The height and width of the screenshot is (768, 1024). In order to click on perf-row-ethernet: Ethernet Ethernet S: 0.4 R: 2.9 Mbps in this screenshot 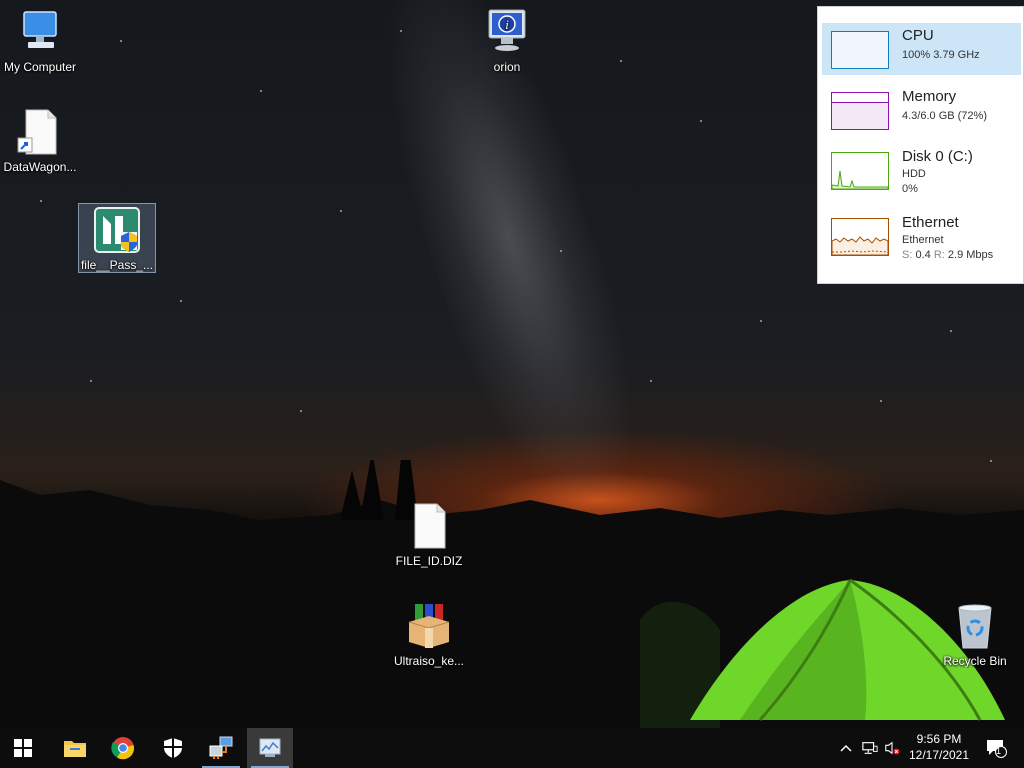, I will do `click(921, 236)`.